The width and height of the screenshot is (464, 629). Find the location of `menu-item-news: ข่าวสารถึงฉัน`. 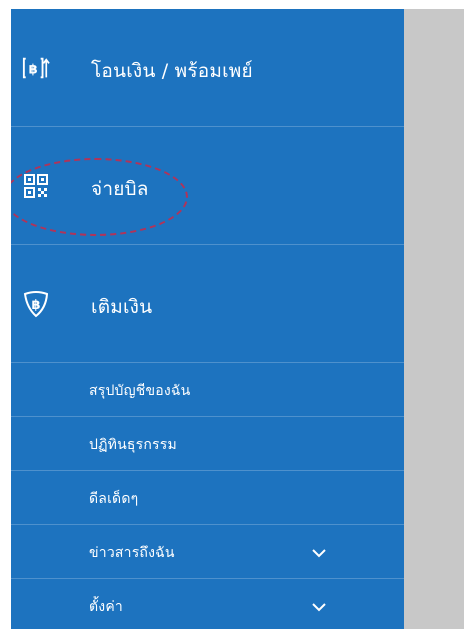

menu-item-news: ข่าวสารถึงฉัน is located at coordinates (207, 552).